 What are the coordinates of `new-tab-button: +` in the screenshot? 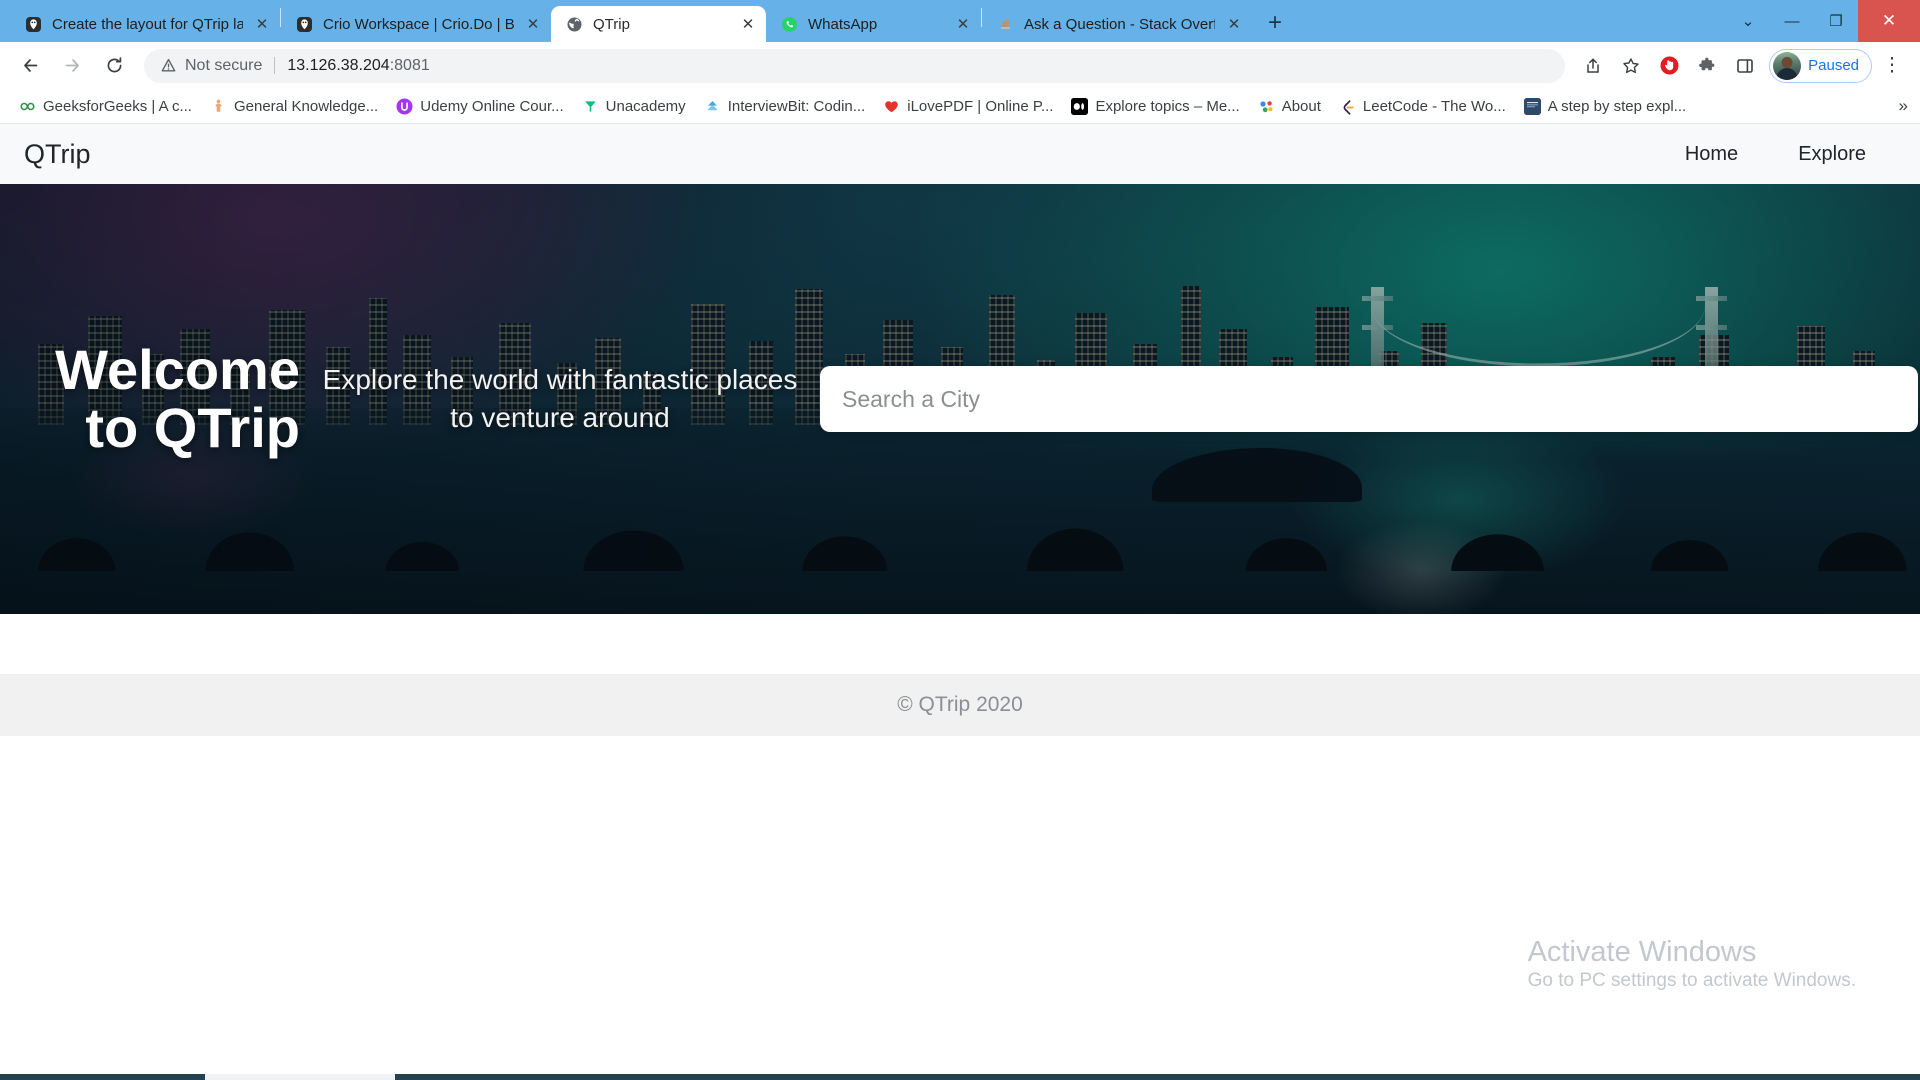 It's located at (1275, 23).